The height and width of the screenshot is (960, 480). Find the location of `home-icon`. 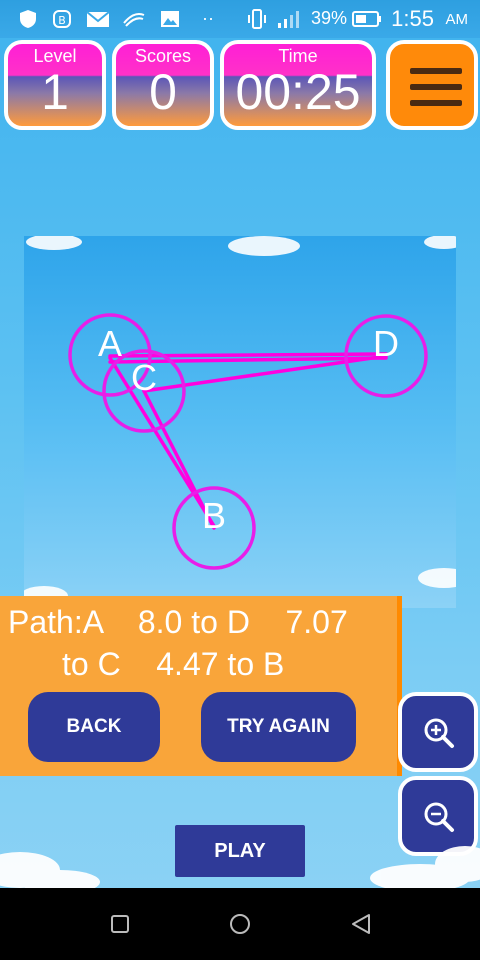

home-icon is located at coordinates (240, 924).